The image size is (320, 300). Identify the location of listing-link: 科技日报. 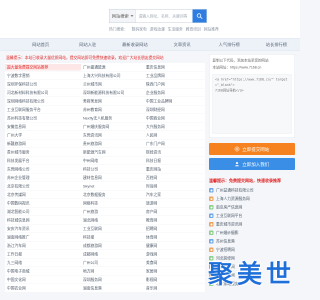
(174, 161).